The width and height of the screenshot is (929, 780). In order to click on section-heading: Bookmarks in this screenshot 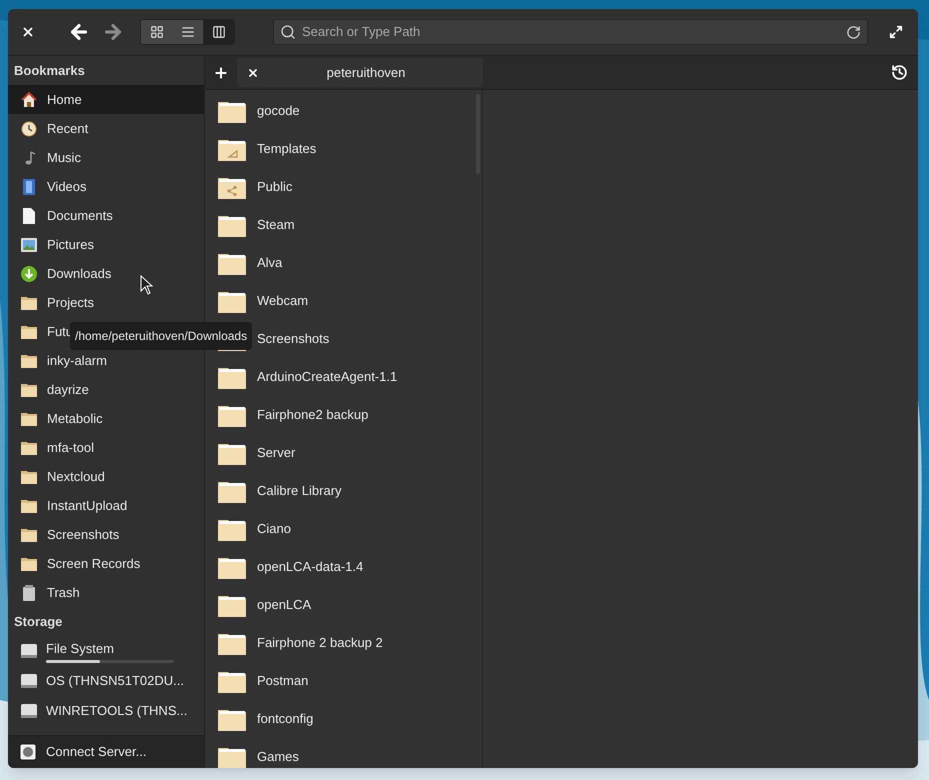, I will do `click(49, 71)`.